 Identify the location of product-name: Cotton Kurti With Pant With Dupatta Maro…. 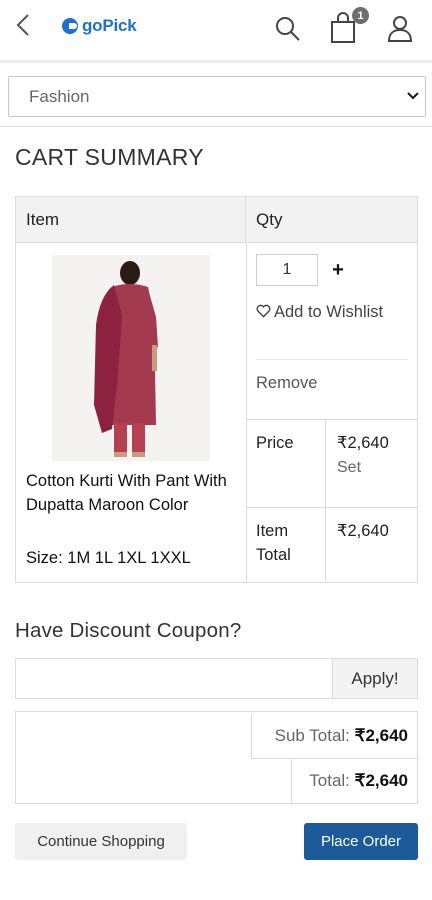
(132, 493).